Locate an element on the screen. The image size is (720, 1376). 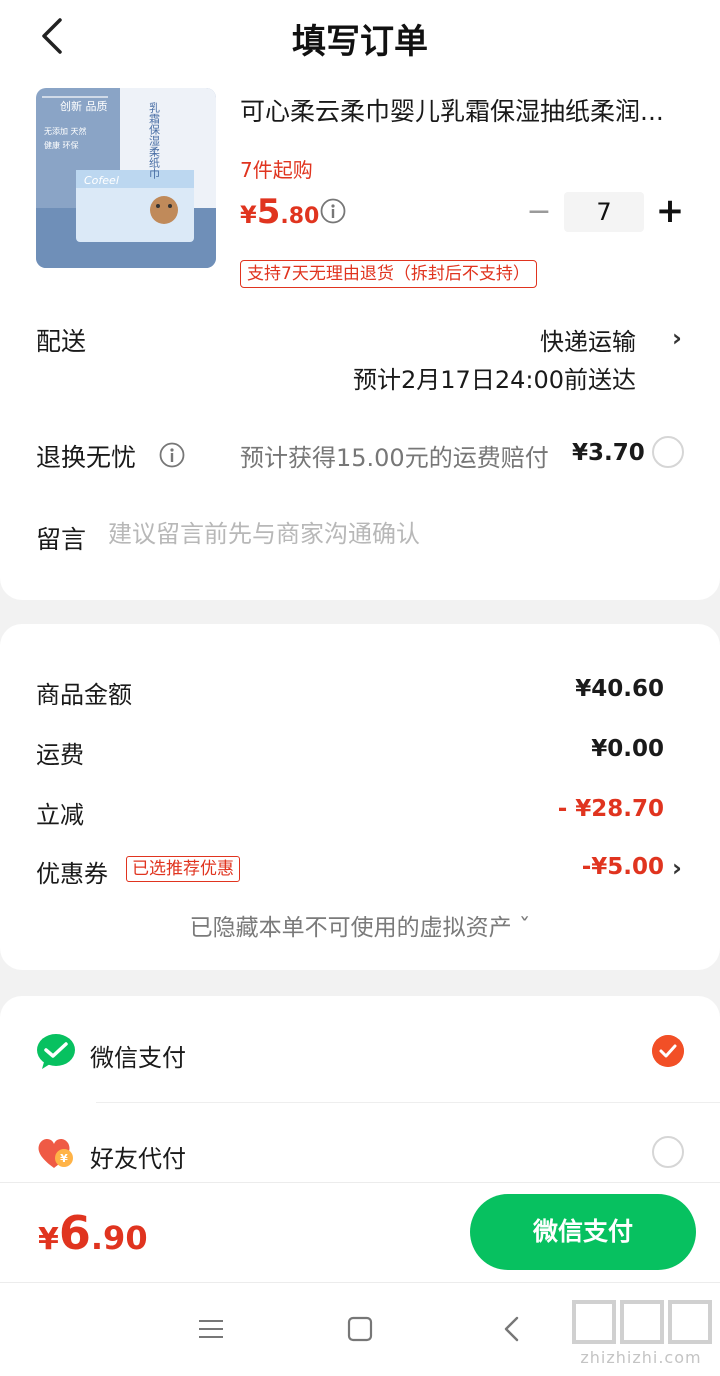
total-currency: ¥ is located at coordinates (48, 1239).